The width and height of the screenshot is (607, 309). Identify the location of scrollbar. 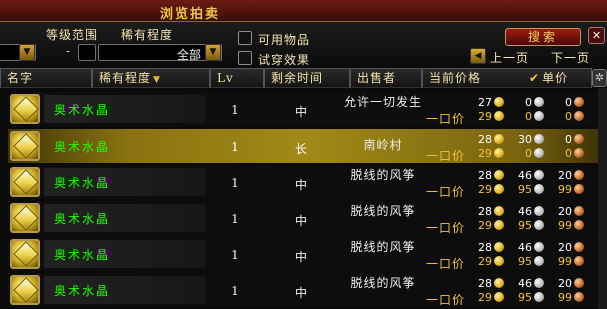
(602, 198).